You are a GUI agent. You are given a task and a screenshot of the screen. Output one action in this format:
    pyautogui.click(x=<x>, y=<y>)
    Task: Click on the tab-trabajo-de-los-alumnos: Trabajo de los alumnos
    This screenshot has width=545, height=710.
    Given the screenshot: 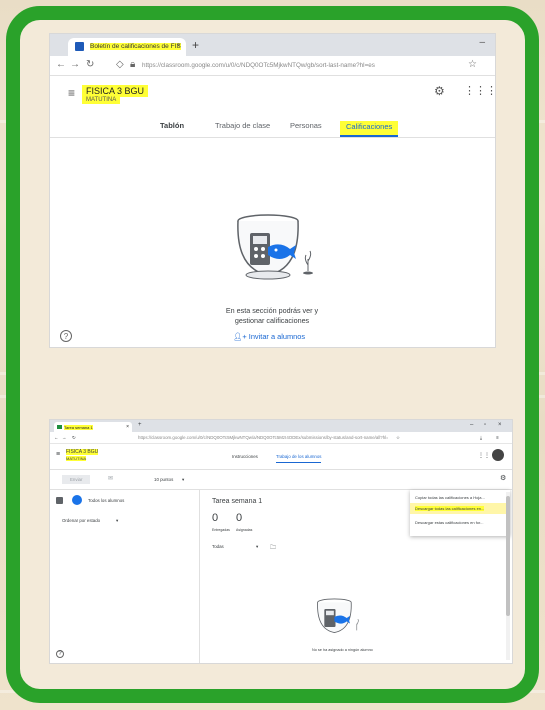 What is the action you would take?
    pyautogui.click(x=299, y=458)
    